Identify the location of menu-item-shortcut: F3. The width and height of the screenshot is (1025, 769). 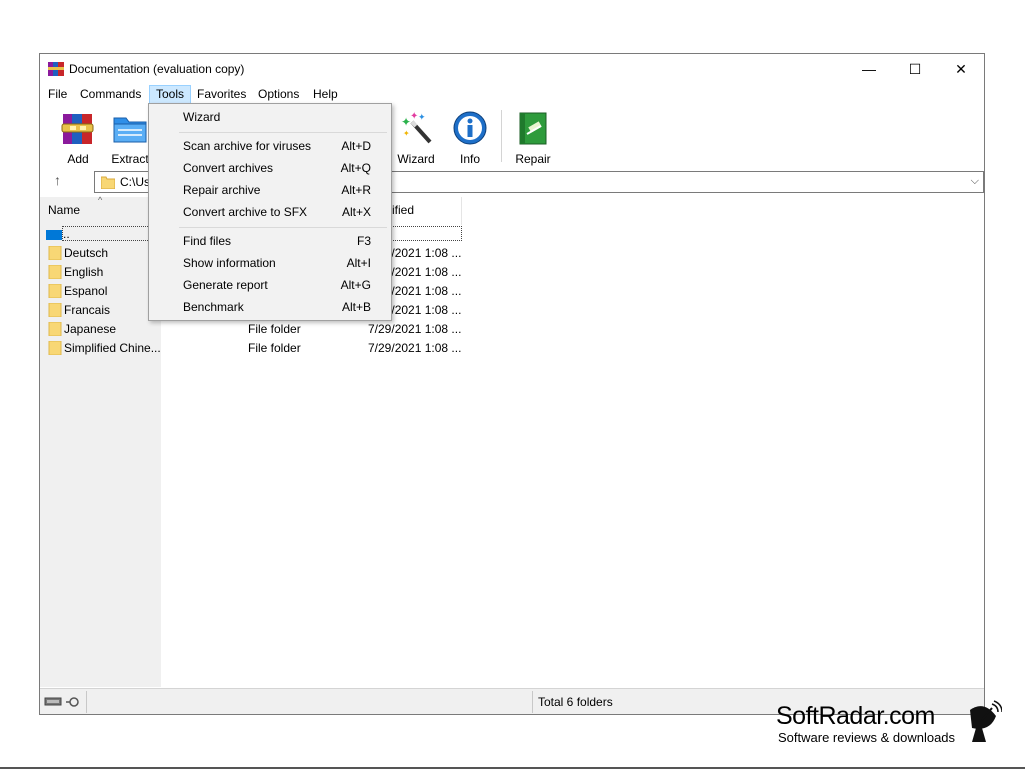
(363, 241).